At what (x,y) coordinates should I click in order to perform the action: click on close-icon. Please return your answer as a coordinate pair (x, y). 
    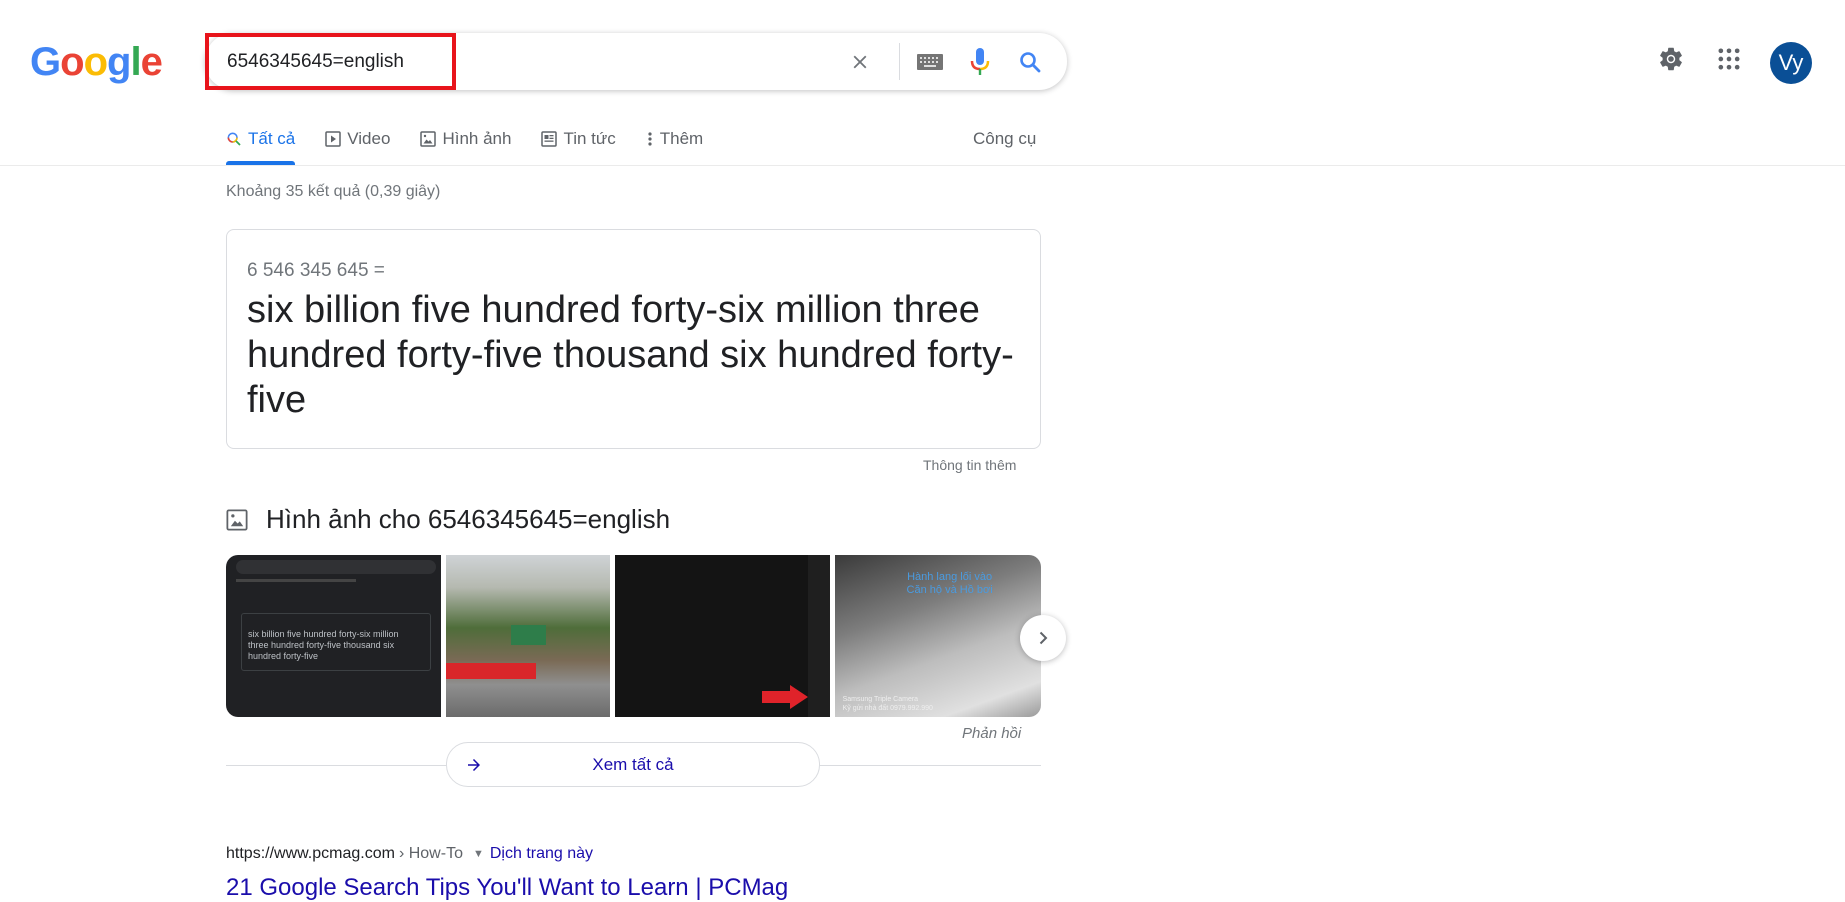
    Looking at the image, I should click on (860, 62).